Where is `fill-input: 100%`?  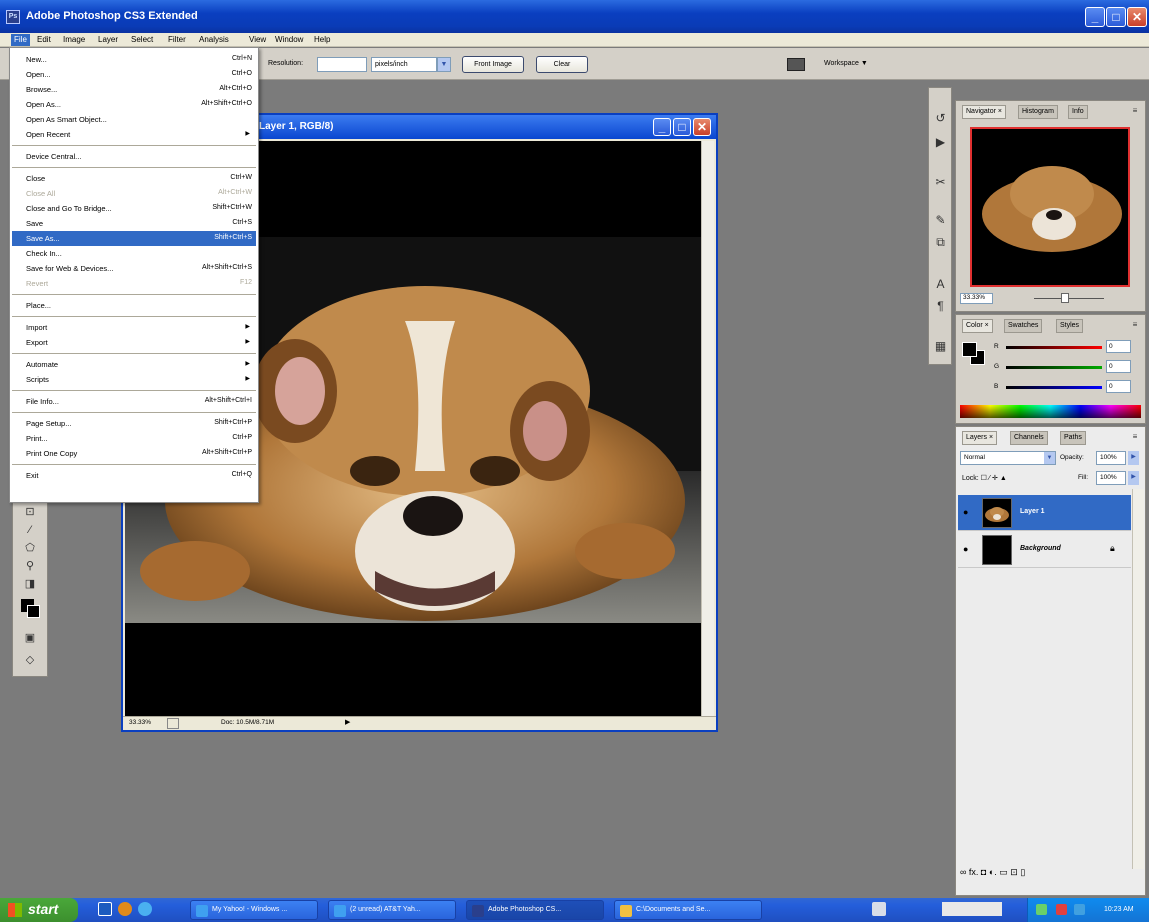 fill-input: 100% is located at coordinates (1111, 478).